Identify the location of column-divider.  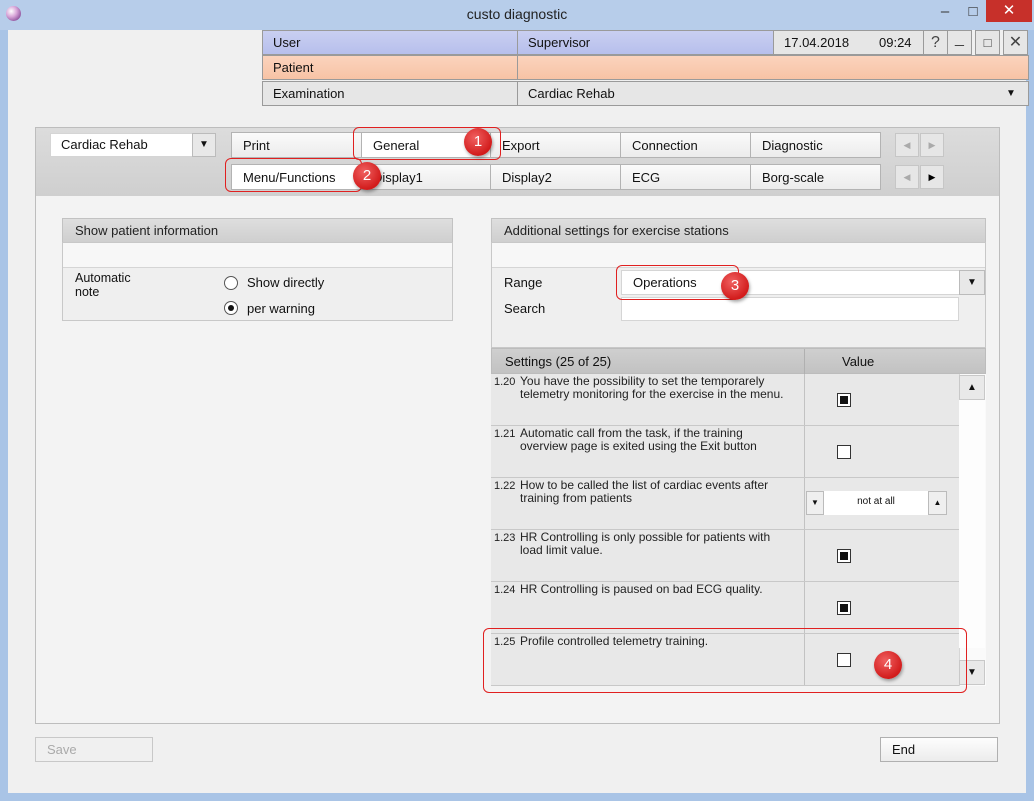
(804, 361).